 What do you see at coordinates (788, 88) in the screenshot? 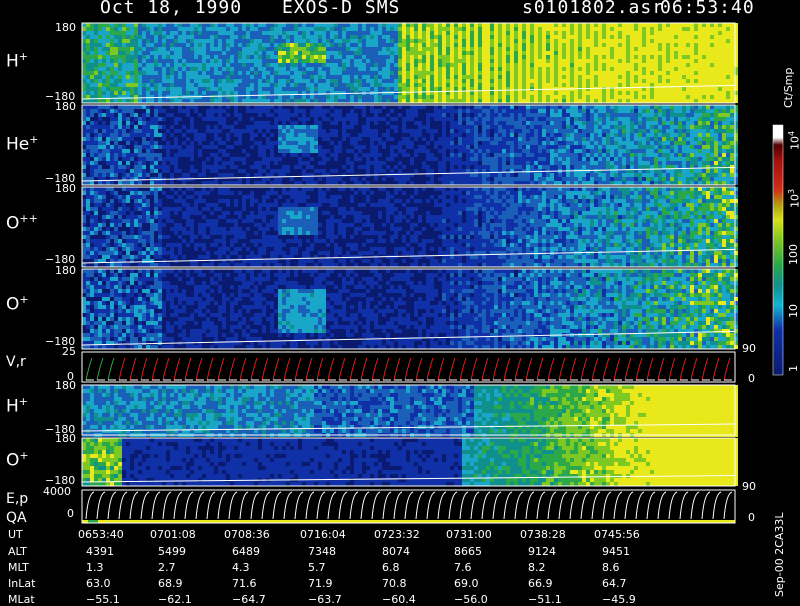
I see `colorbar-unit: Ct/Smp` at bounding box center [788, 88].